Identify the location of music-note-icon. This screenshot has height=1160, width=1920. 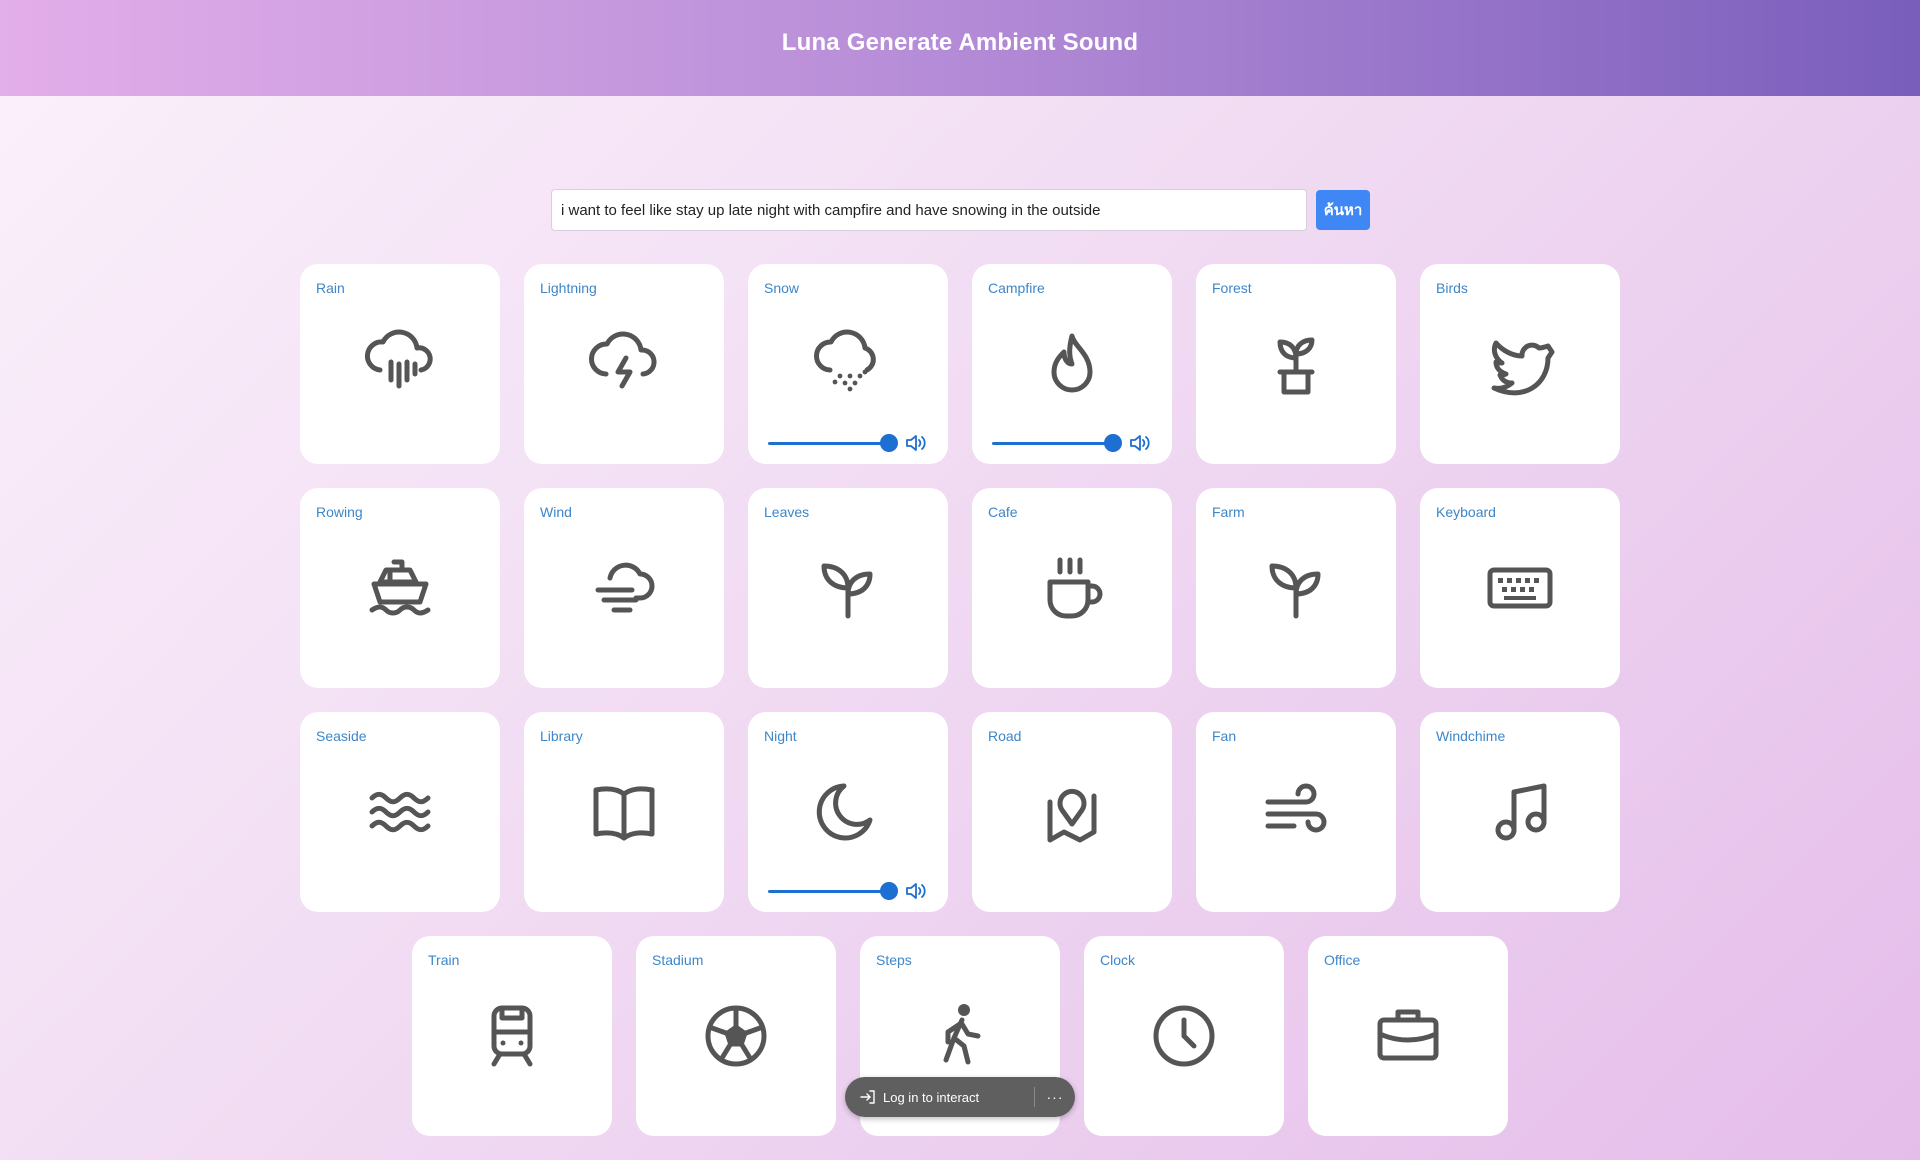
(1520, 812).